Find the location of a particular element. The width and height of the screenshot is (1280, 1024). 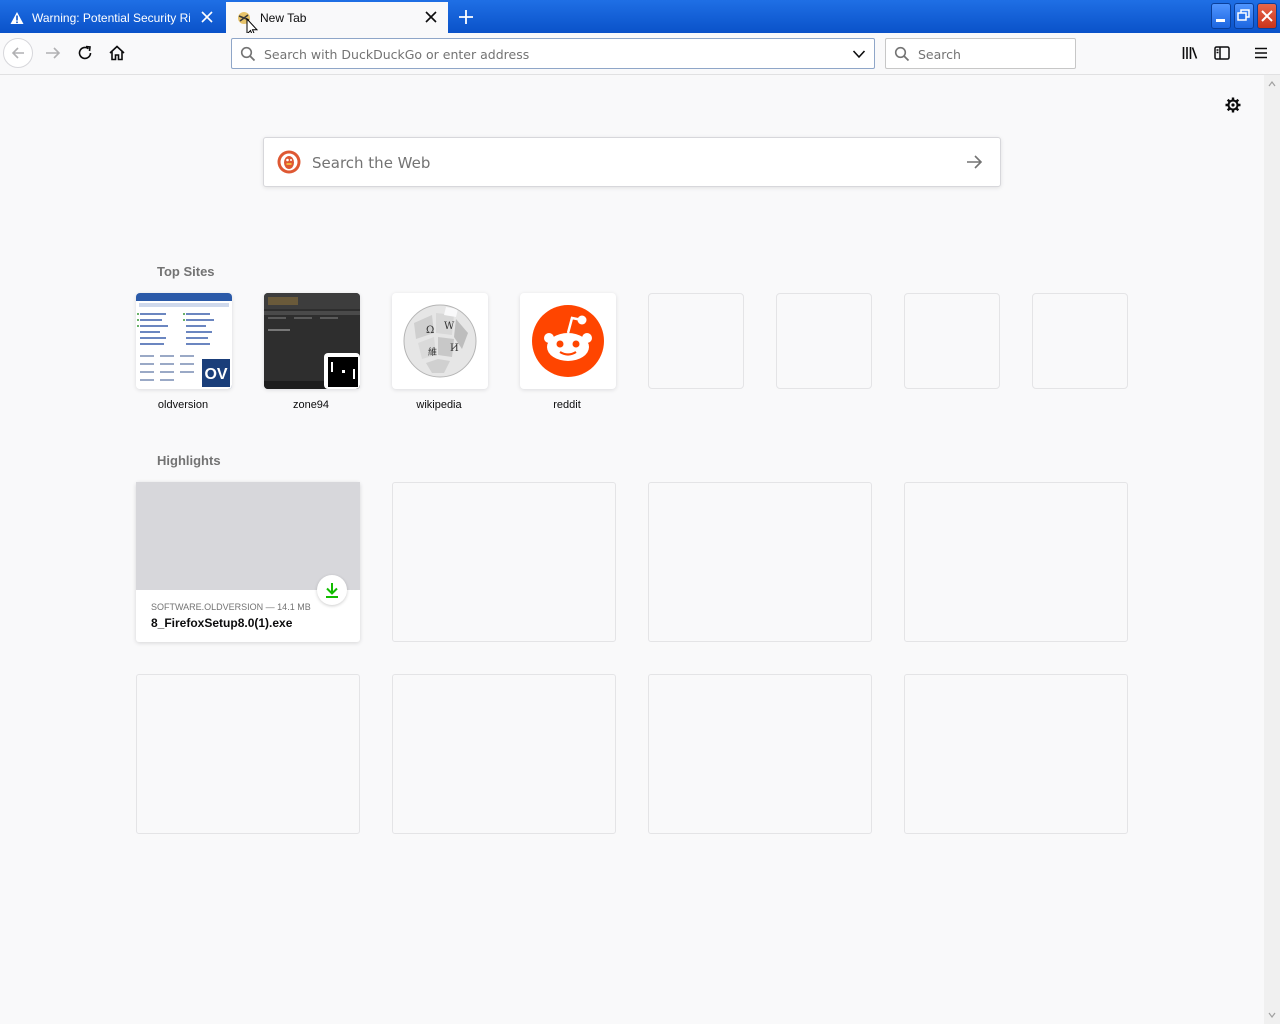

address-input is located at coordinates (554, 54).